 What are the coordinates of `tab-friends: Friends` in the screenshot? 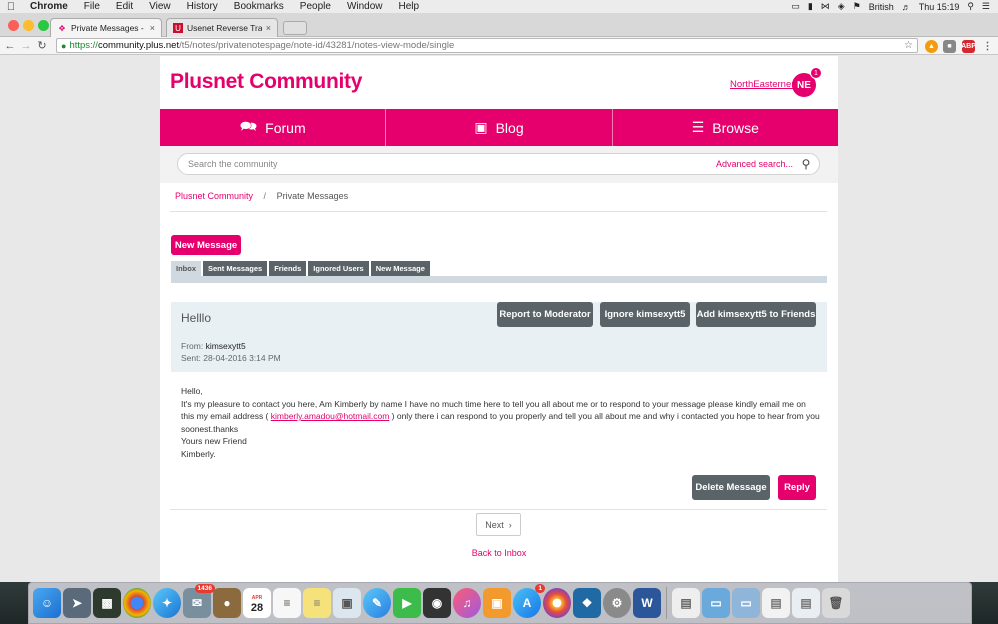 It's located at (288, 268).